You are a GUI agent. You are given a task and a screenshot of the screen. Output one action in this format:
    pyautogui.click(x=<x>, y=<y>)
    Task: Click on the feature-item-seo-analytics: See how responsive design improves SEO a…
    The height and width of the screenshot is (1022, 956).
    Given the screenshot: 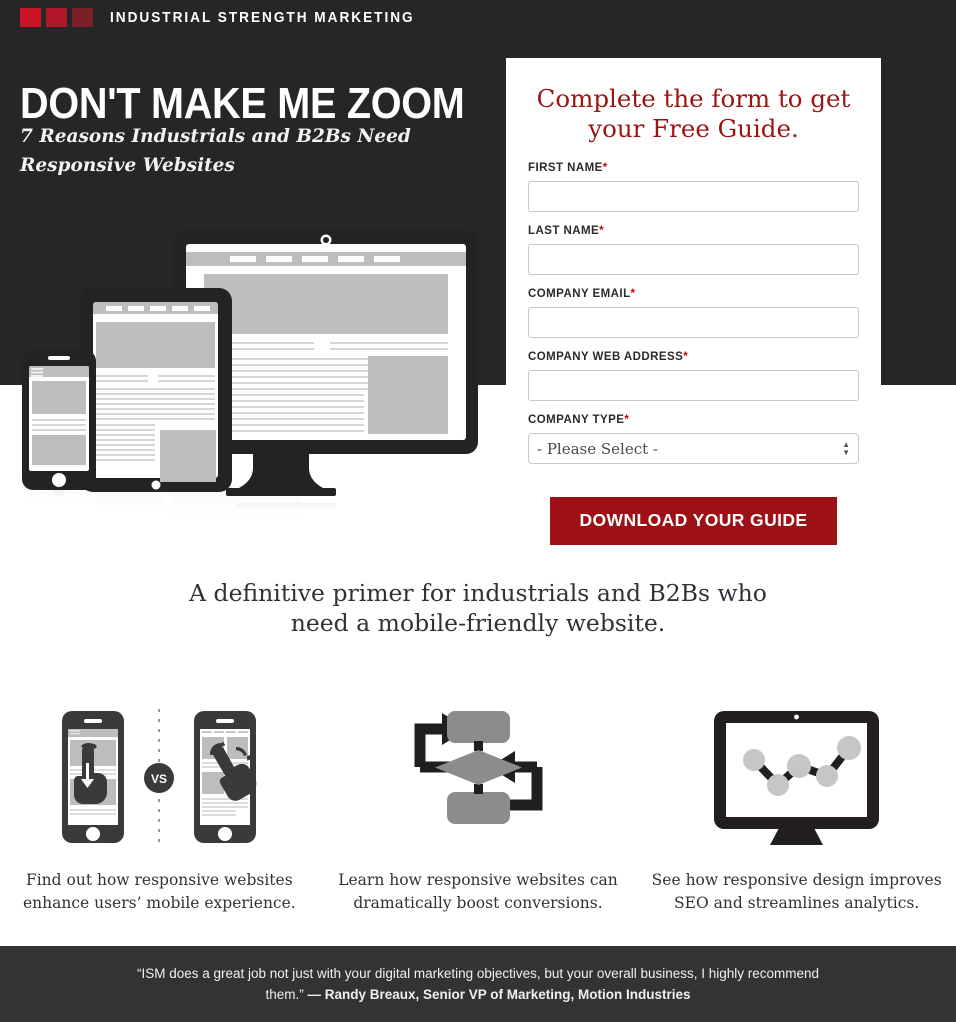 What is the action you would take?
    pyautogui.click(x=796, y=807)
    